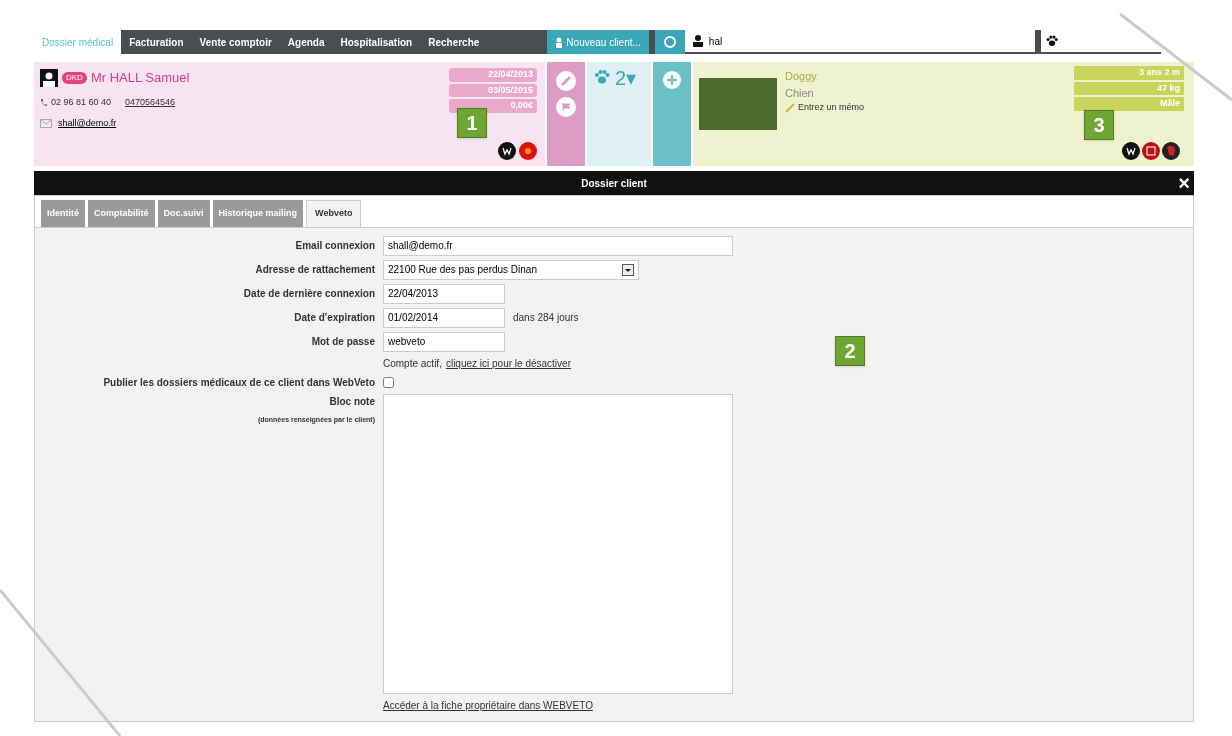 The width and height of the screenshot is (1232, 736). Describe the element at coordinates (314, 270) in the screenshot. I see `field-label: Adresse de rattachement` at that location.